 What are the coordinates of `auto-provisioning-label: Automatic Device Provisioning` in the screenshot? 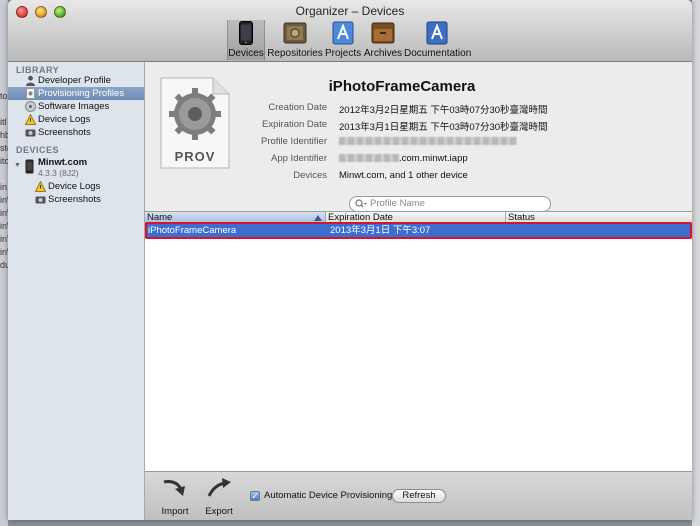 It's located at (328, 495).